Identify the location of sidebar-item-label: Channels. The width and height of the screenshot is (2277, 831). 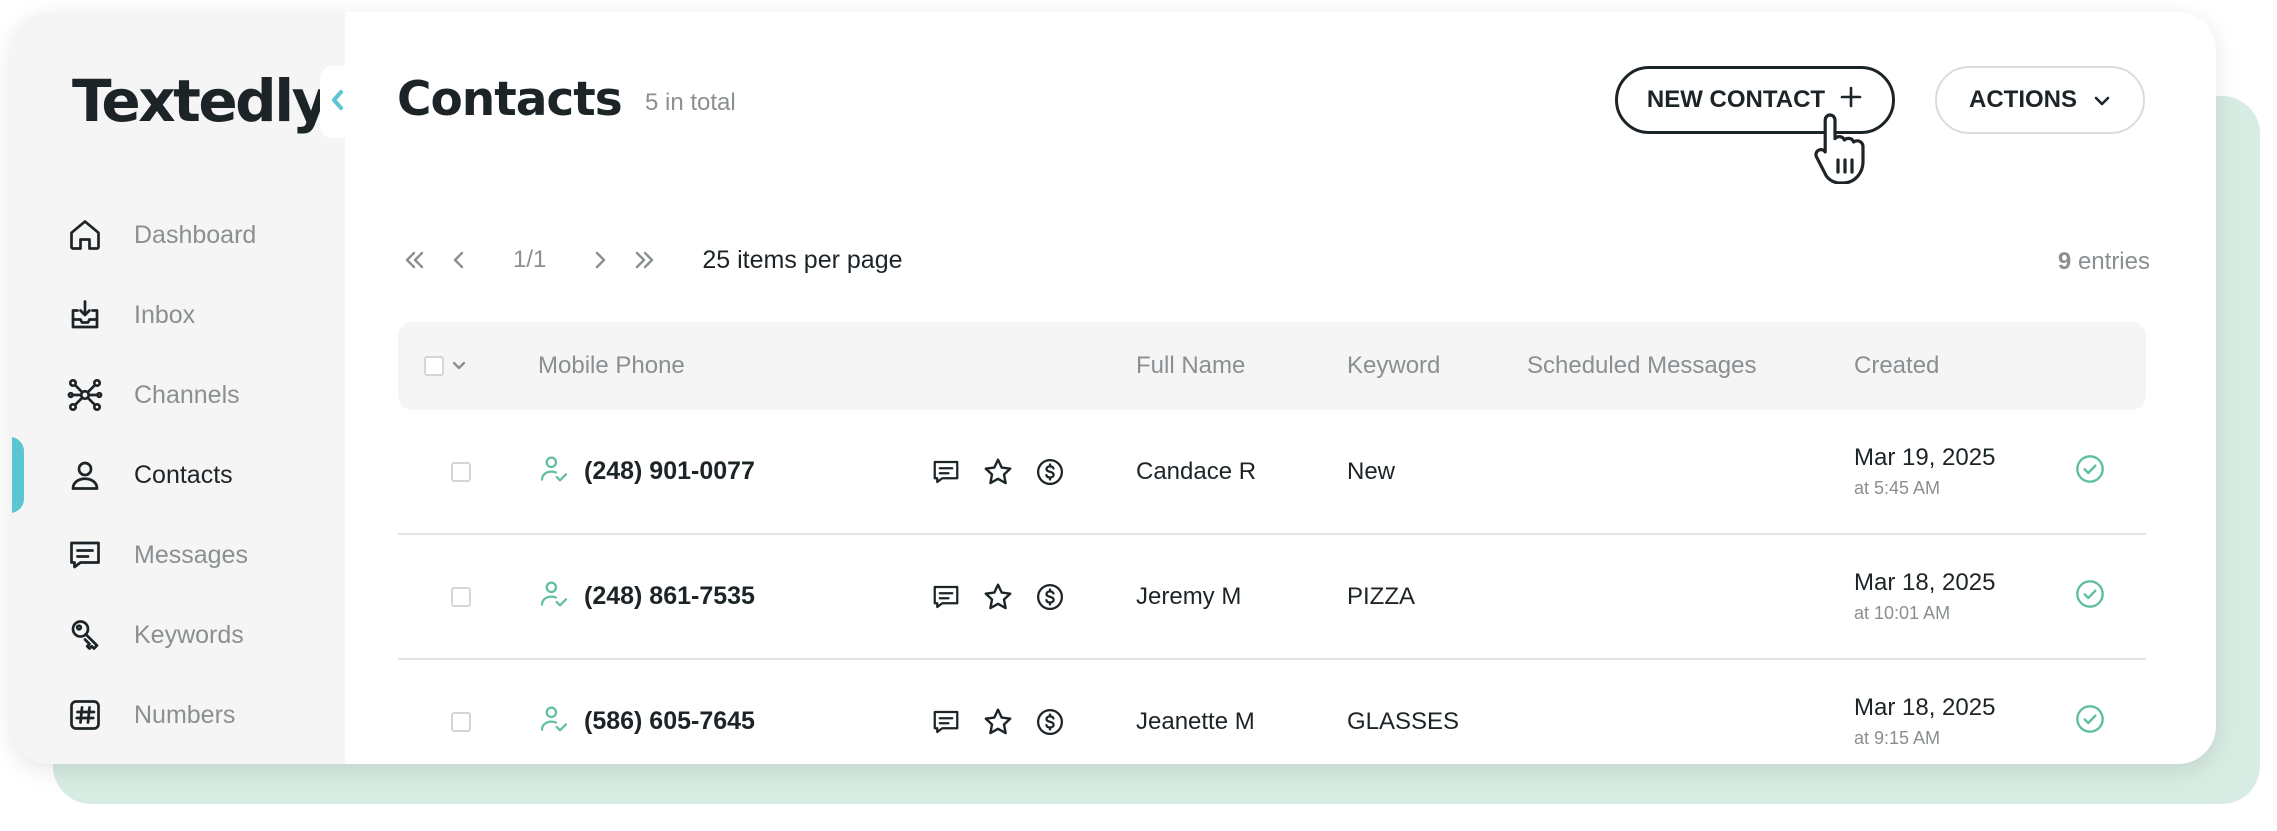
(187, 394).